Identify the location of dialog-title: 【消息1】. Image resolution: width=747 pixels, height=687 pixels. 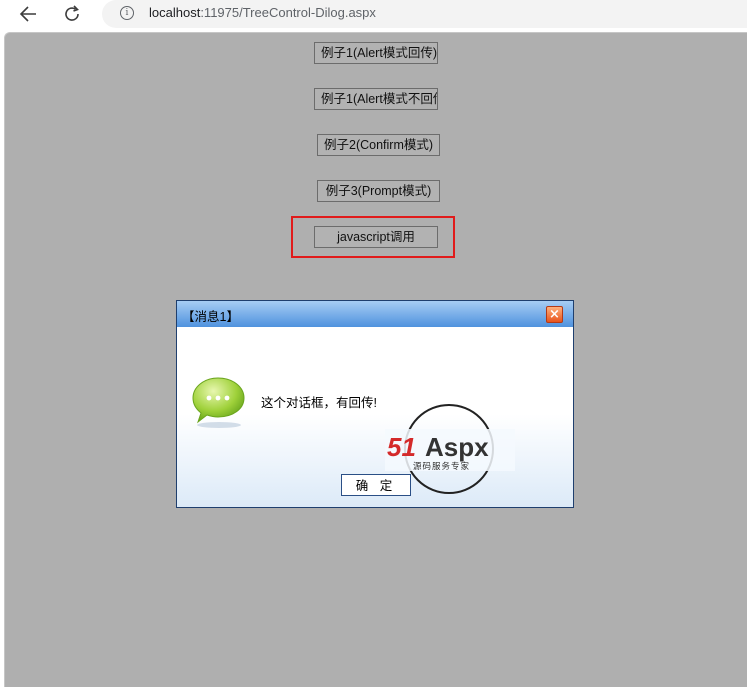
(210, 317).